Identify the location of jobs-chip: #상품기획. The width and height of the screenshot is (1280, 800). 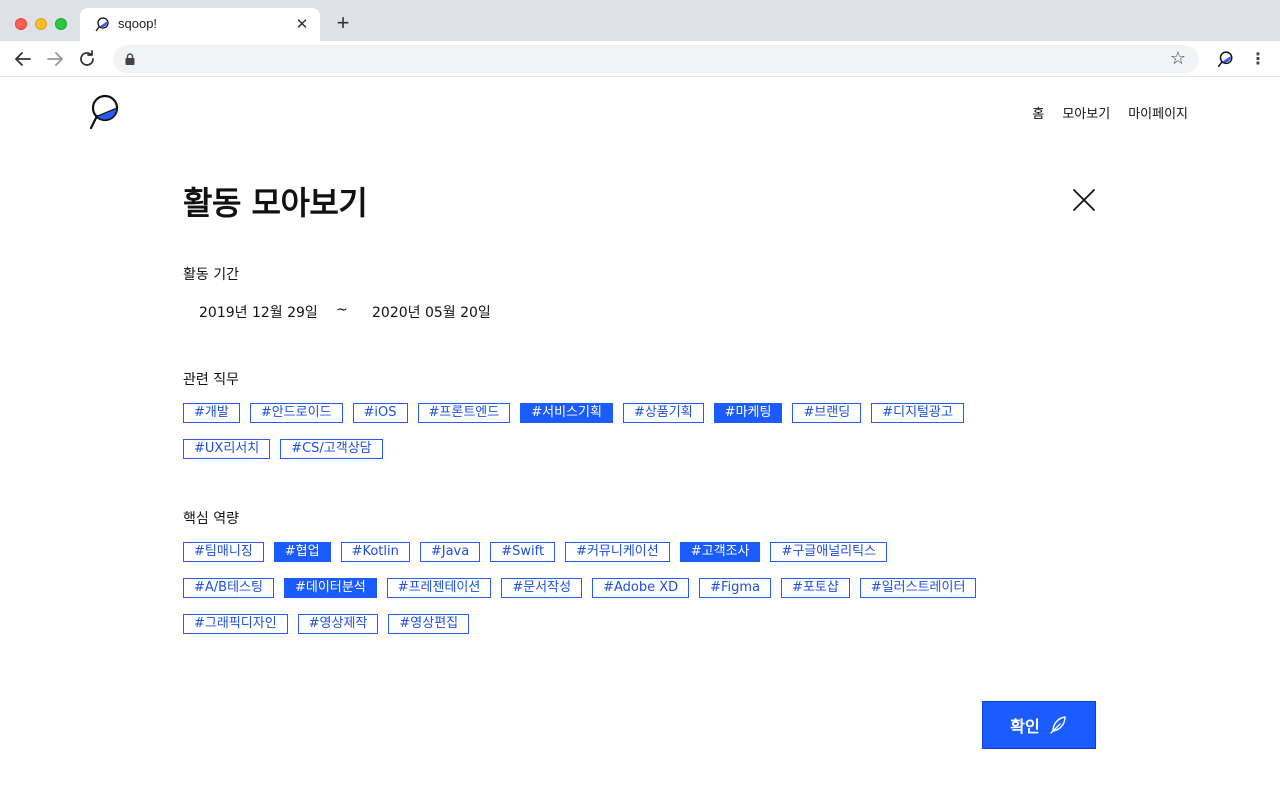
(663, 413).